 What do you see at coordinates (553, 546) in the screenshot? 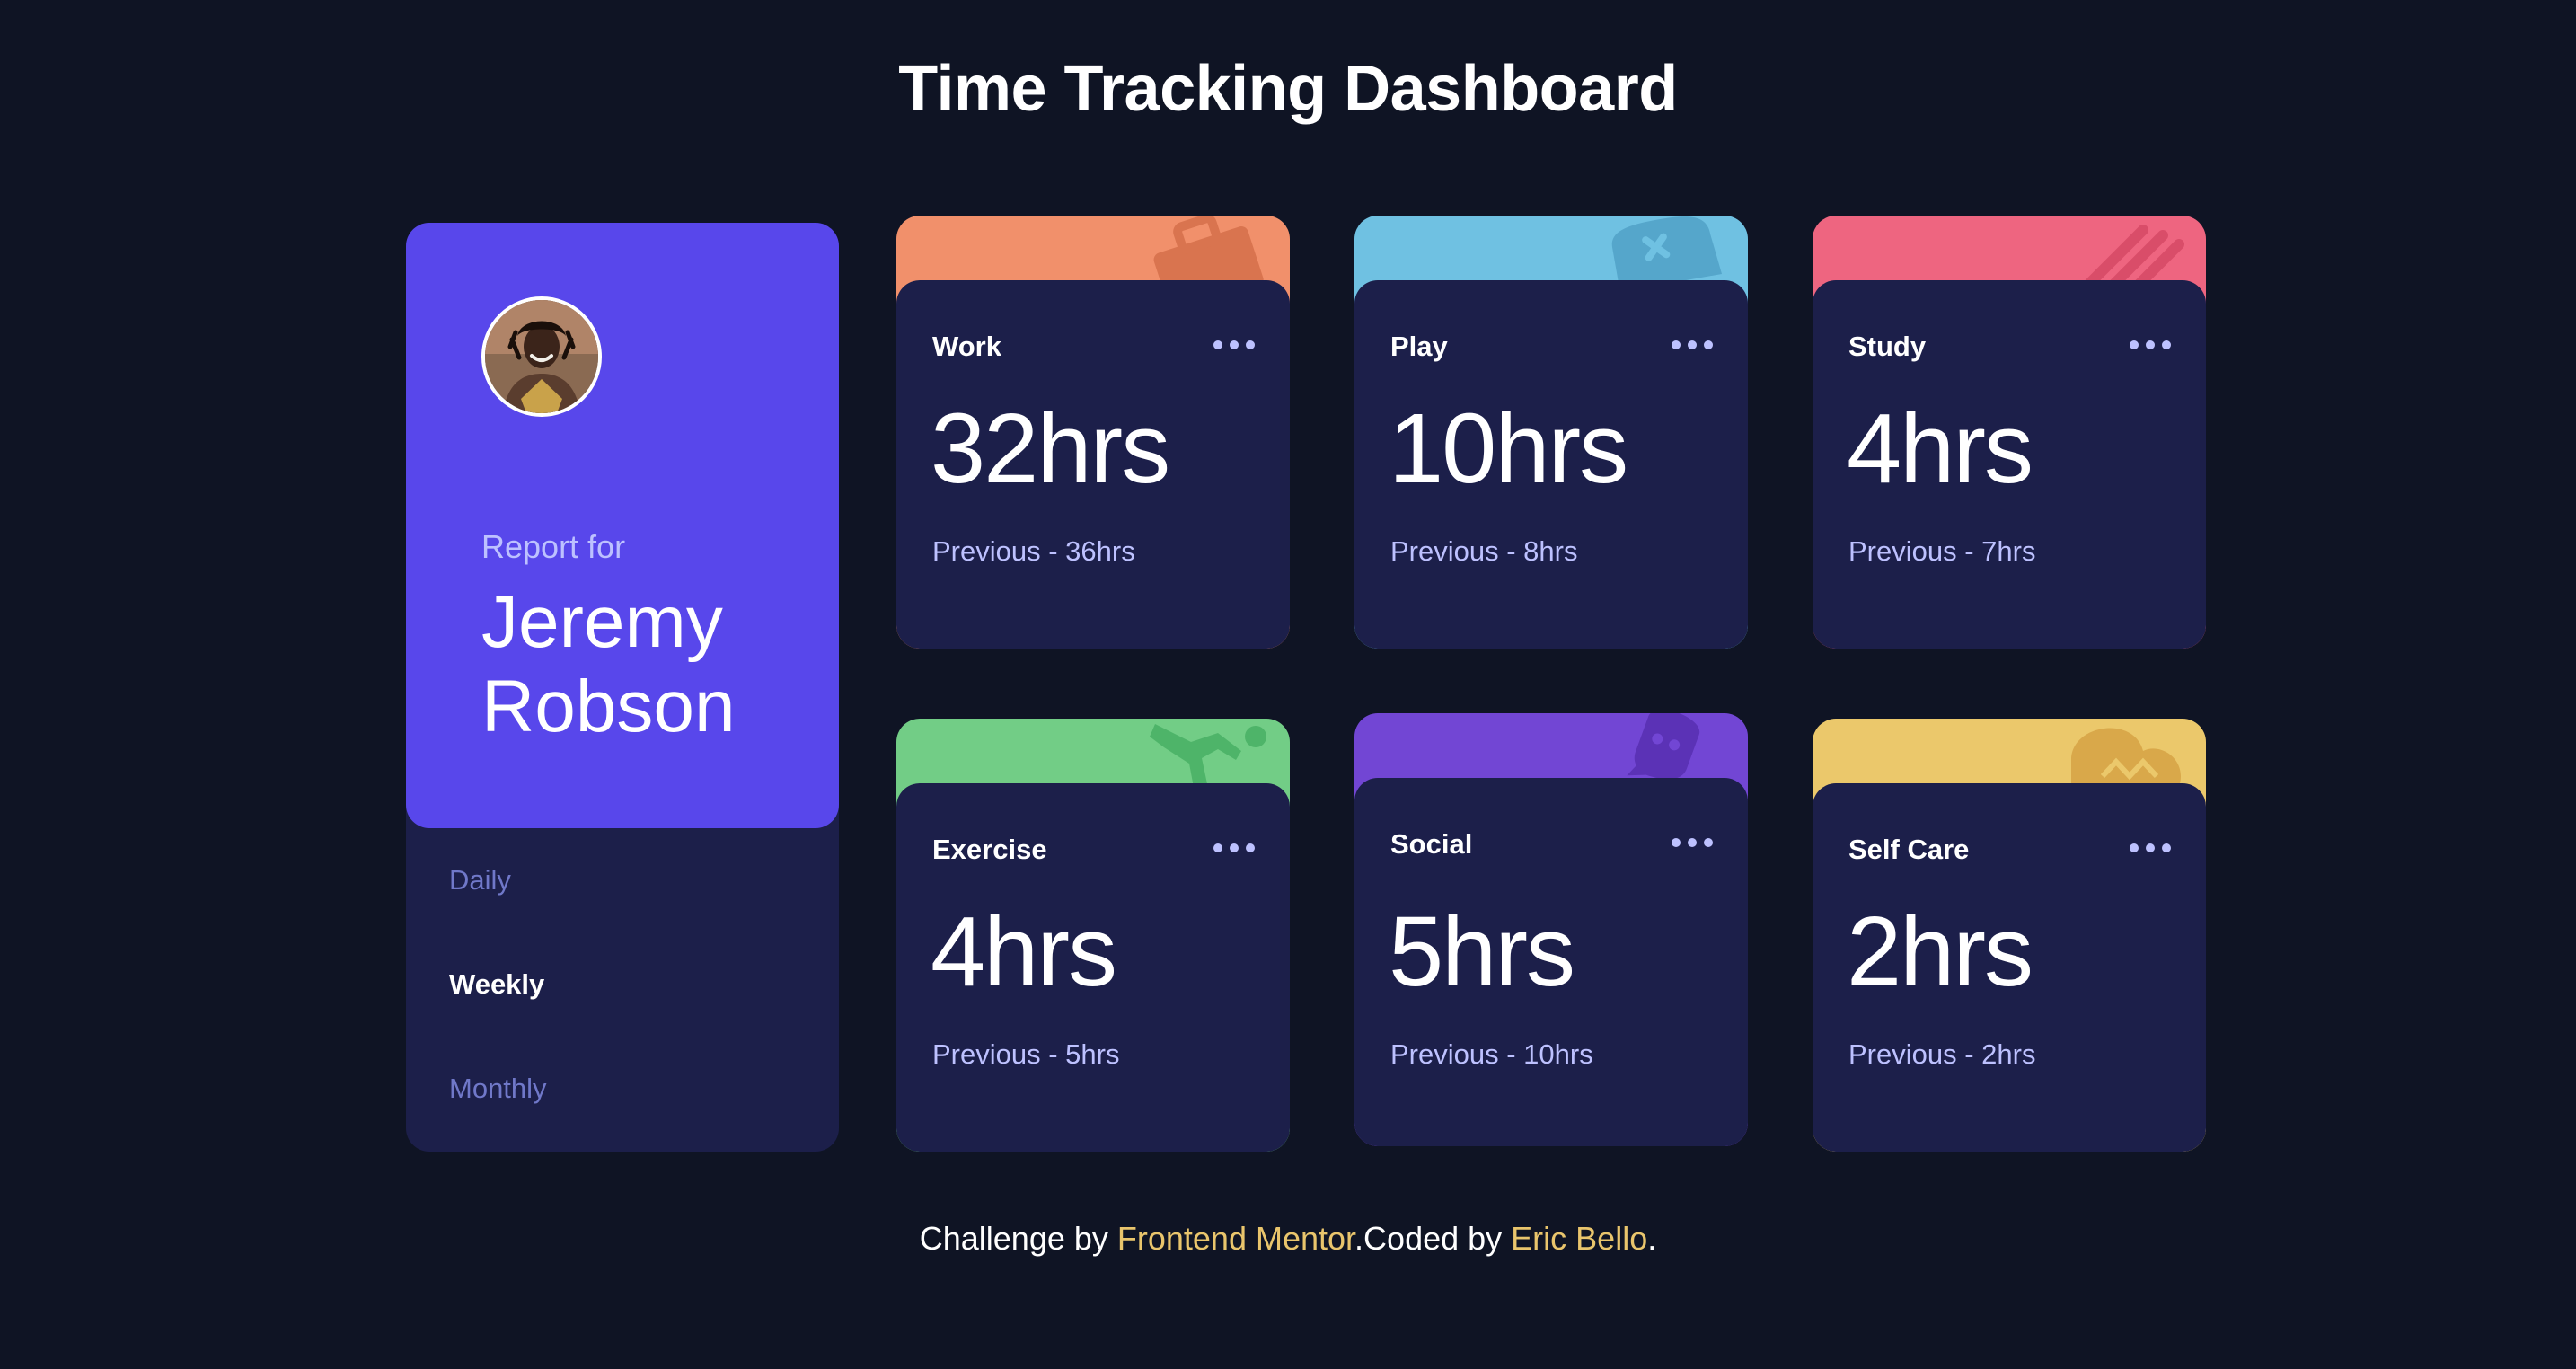
I see `report-for-label: Report for` at bounding box center [553, 546].